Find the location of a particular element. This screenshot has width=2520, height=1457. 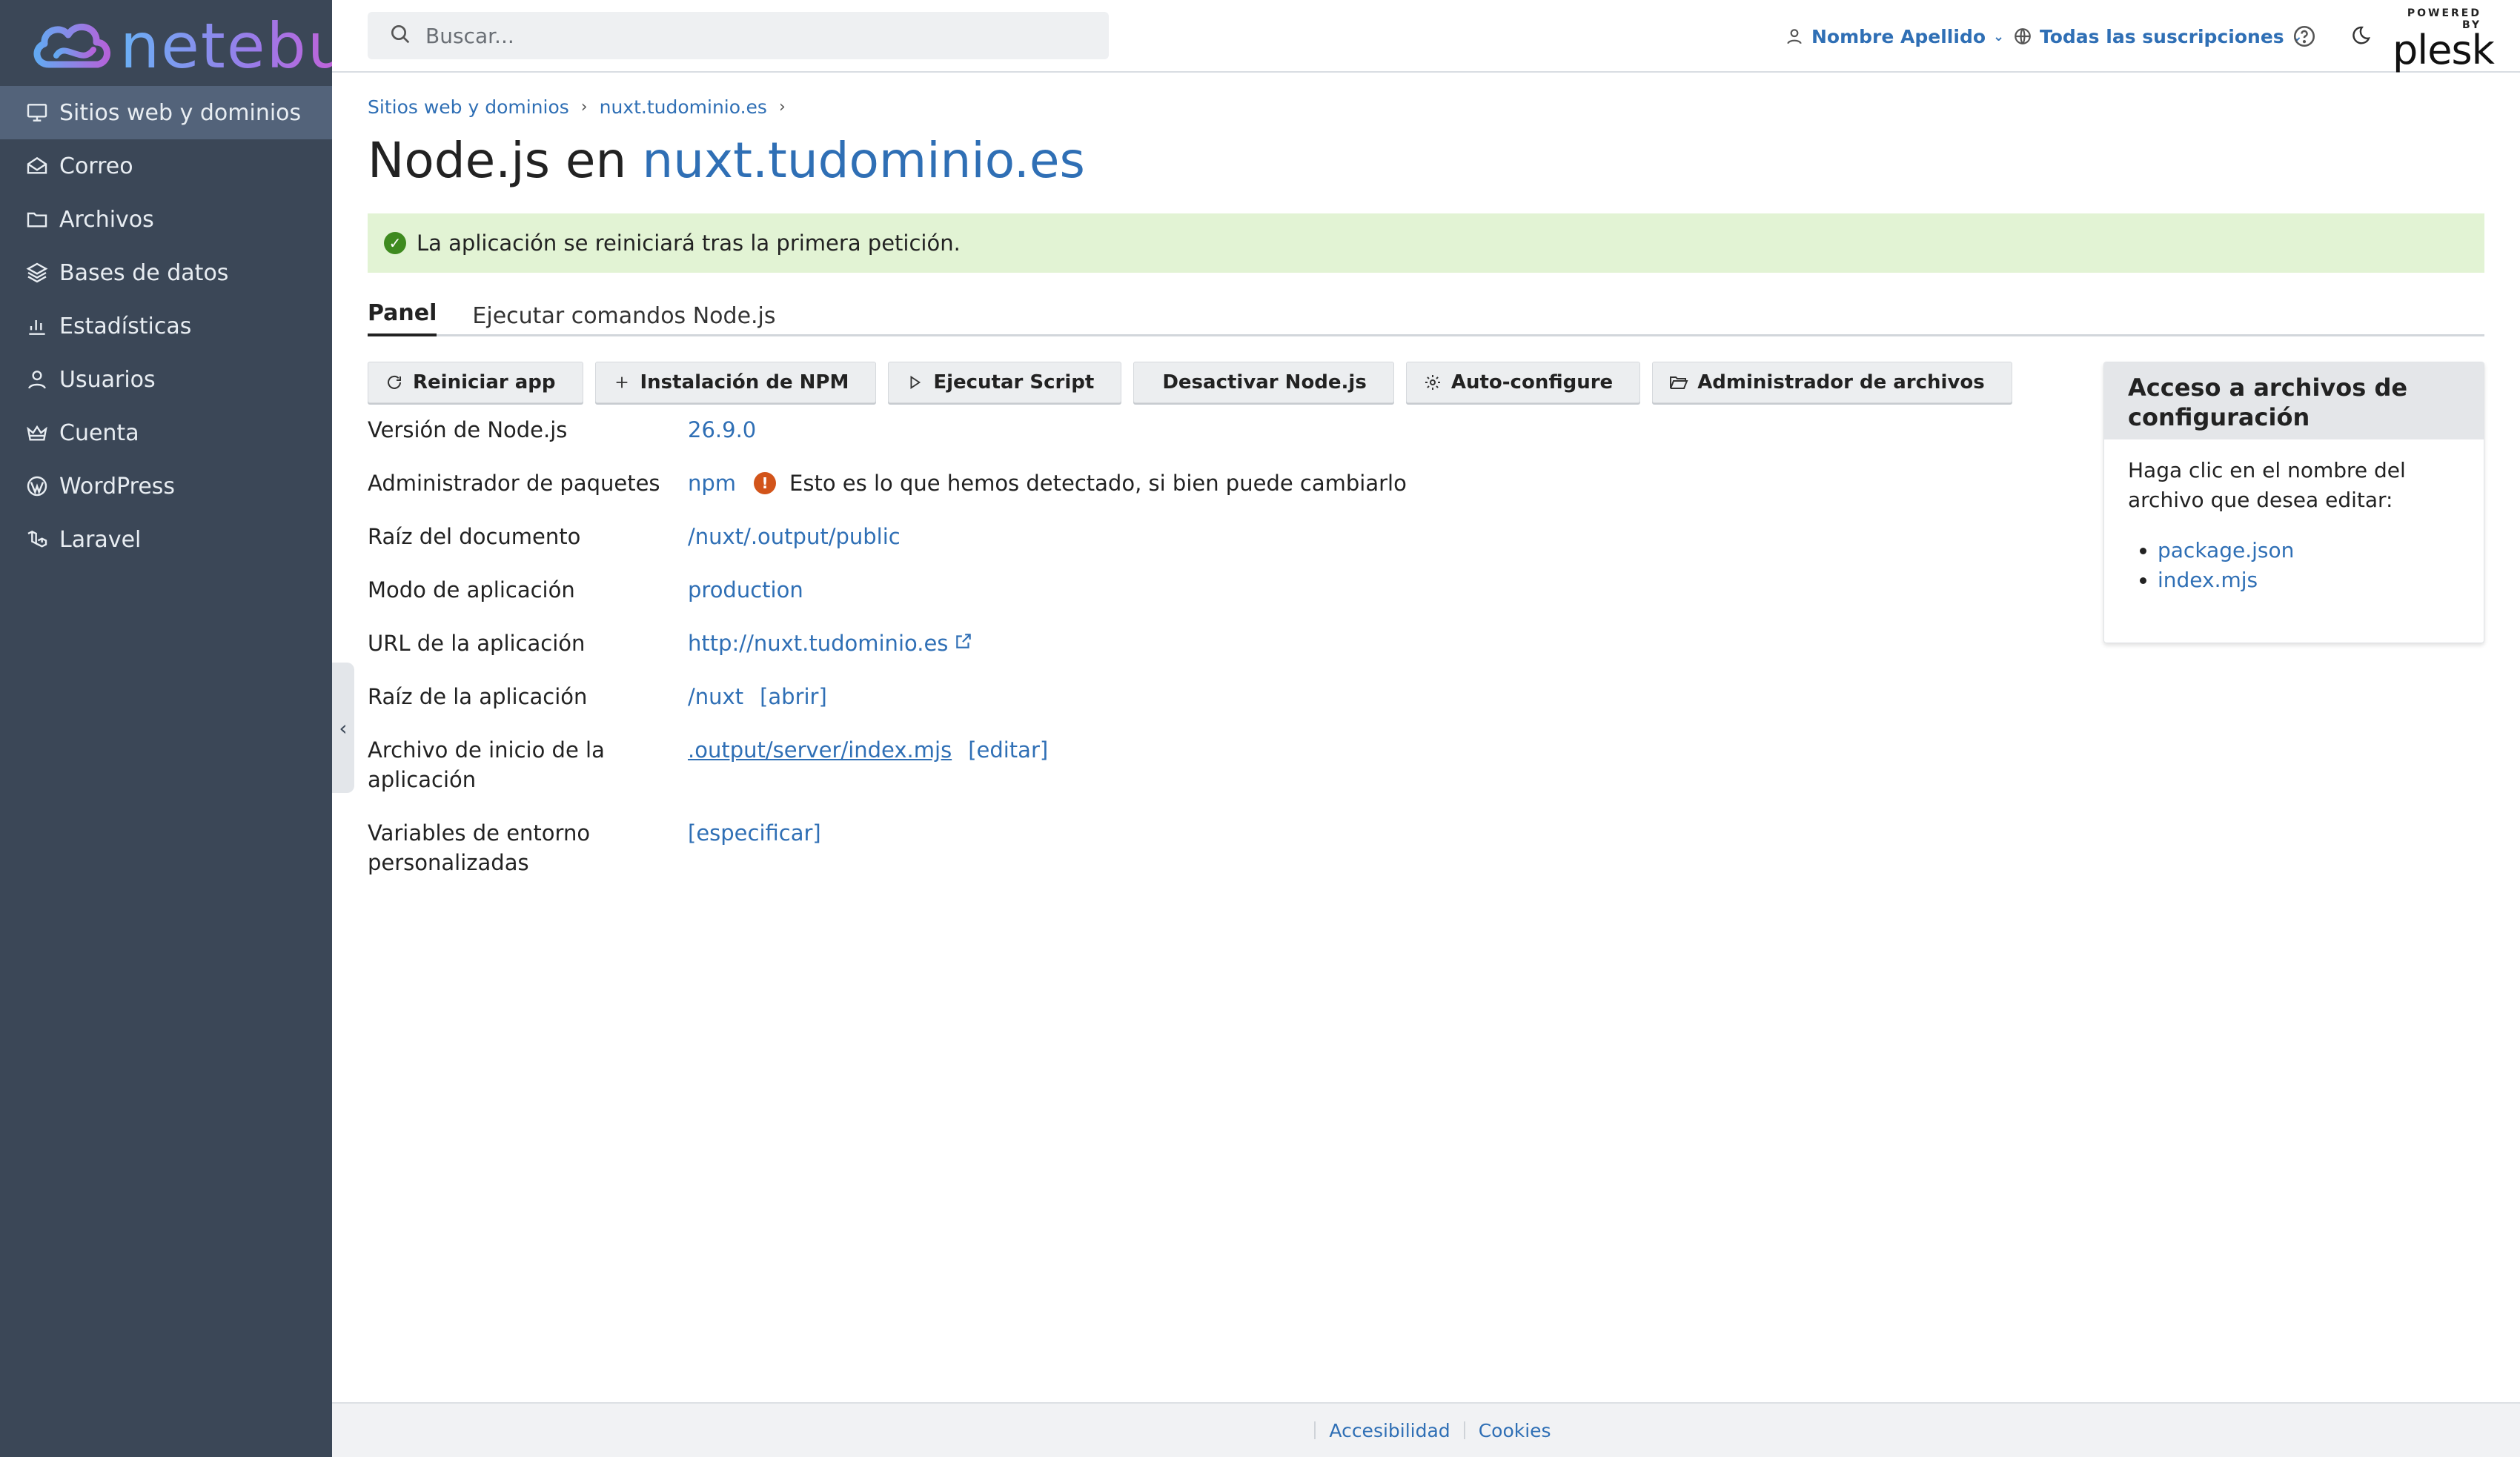

external-link-icon is located at coordinates (964, 643).